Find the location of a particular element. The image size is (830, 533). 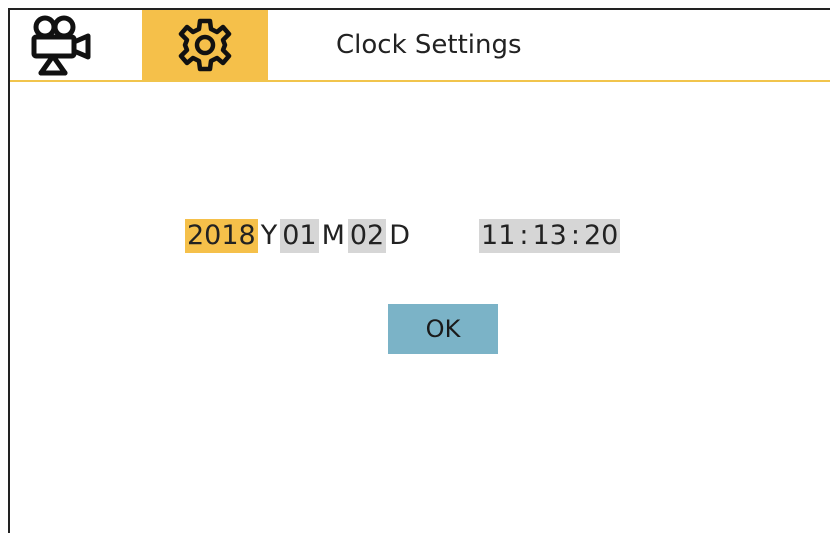

header-bar: Clock Settings is located at coordinates (420, 46).